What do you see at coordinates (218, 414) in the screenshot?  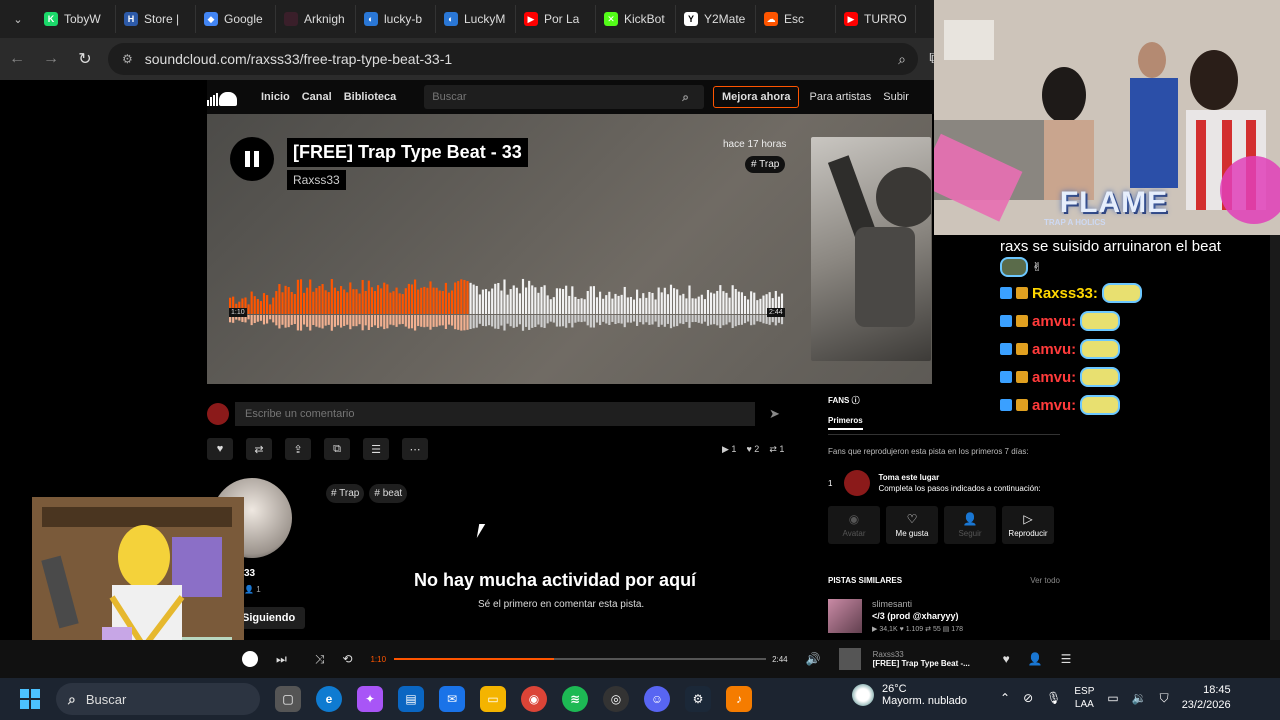 I see `current-user-avatar` at bounding box center [218, 414].